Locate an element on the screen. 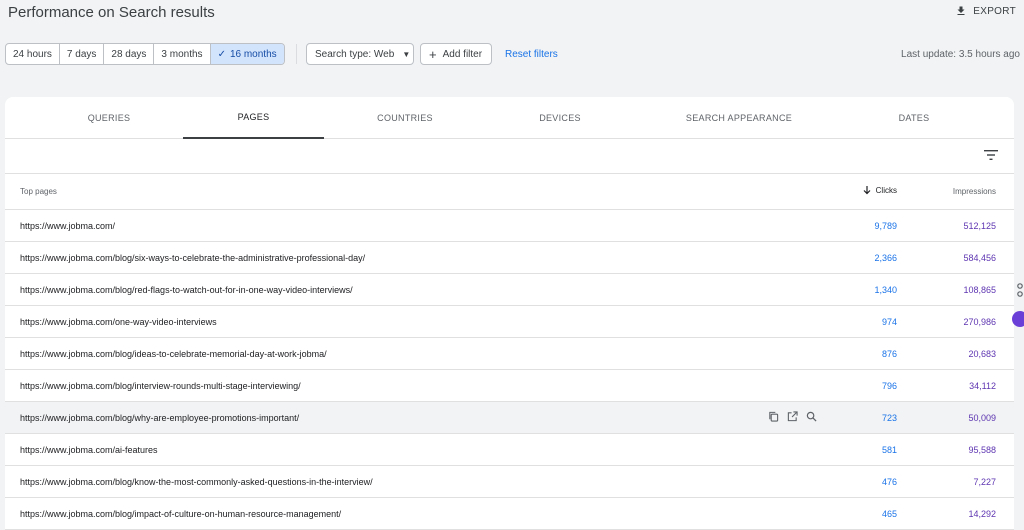 This screenshot has width=1024, height=530. date-range-label: 3 months is located at coordinates (182, 54).